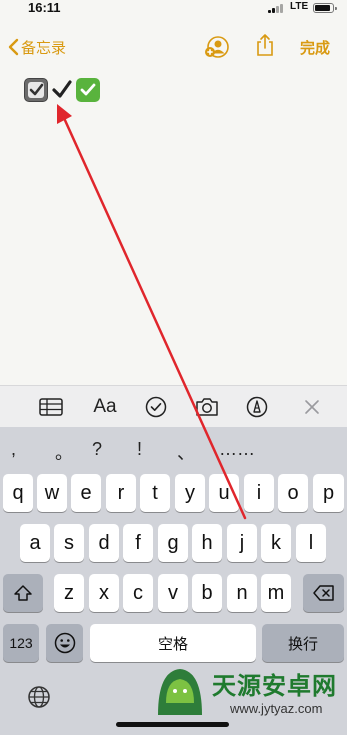 The image size is (347, 735). I want to click on formatting-toolbar: Aa, so click(173, 406).